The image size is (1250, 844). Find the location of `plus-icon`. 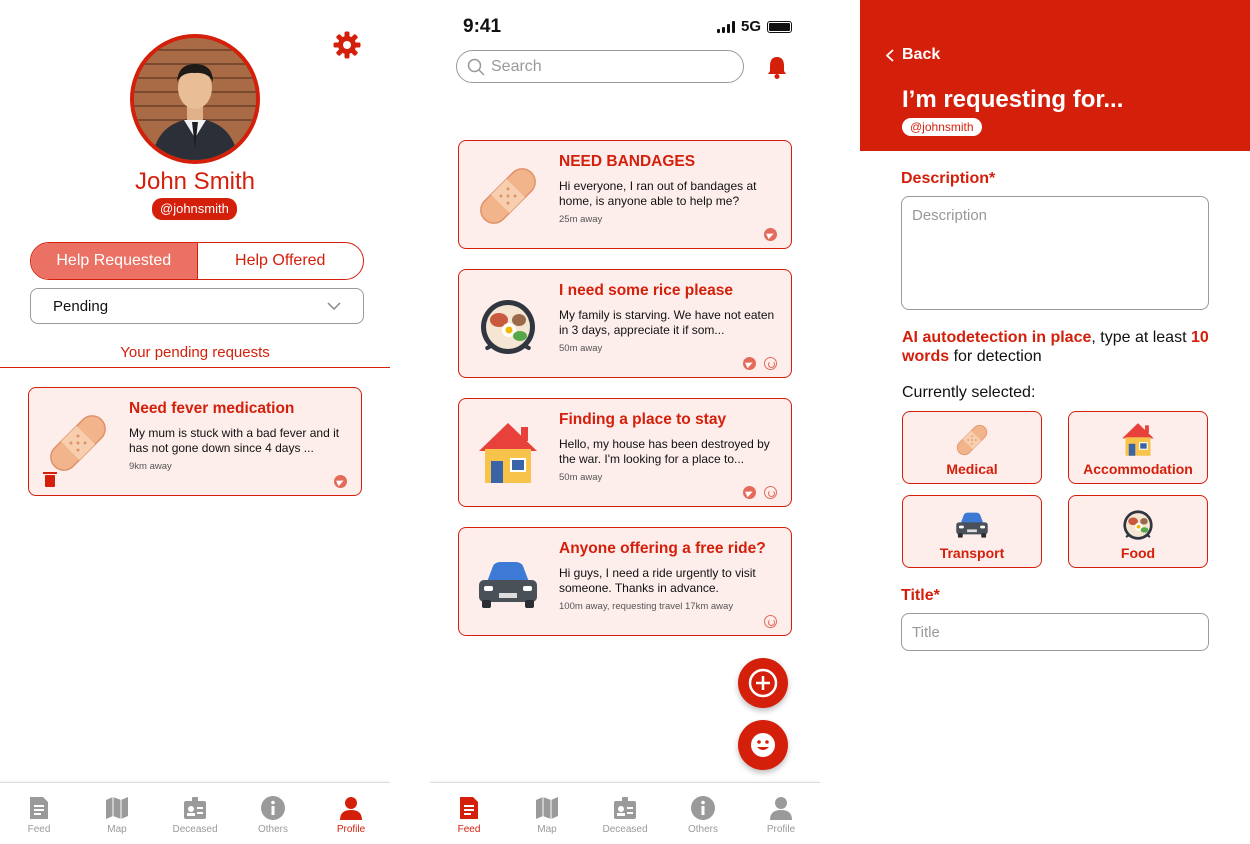

plus-icon is located at coordinates (763, 683).